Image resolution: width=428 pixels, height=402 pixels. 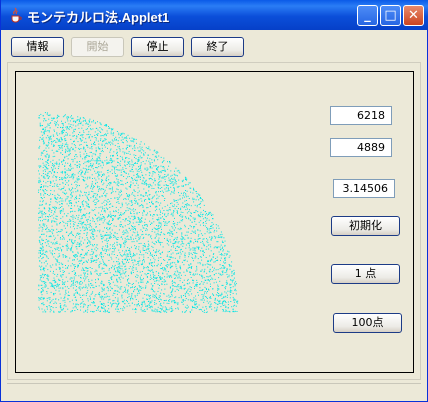 What do you see at coordinates (390, 15) in the screenshot?
I see `maximize-button: □` at bounding box center [390, 15].